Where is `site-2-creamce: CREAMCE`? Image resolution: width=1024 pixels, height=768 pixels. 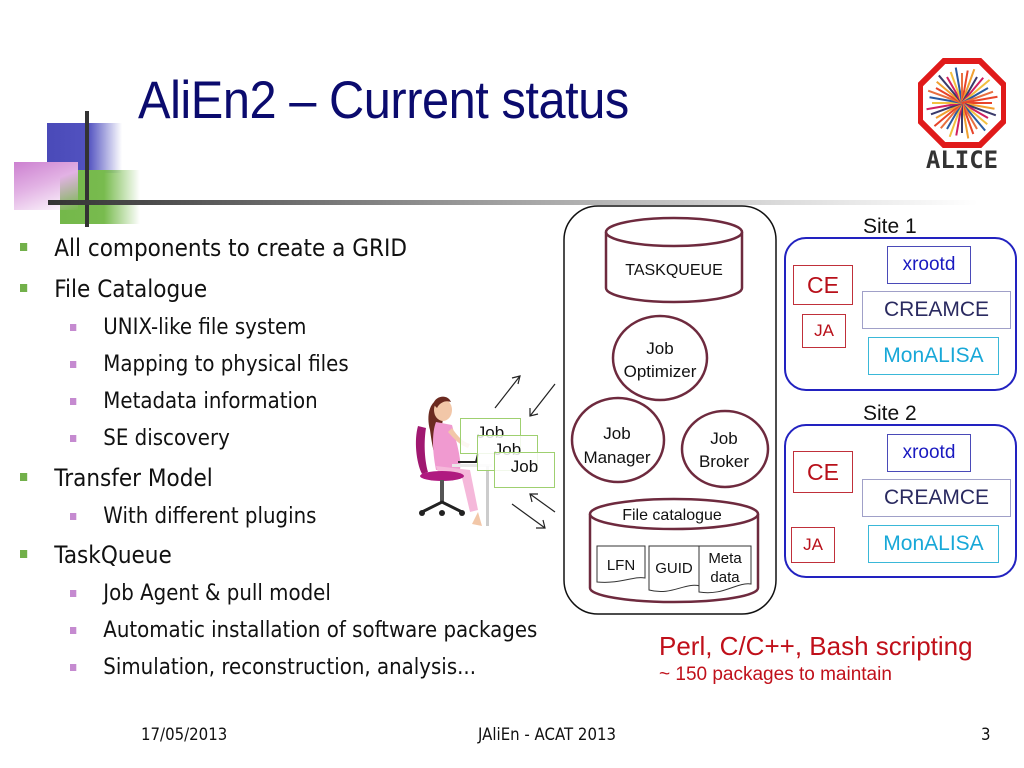
site-2-creamce: CREAMCE is located at coordinates (936, 498).